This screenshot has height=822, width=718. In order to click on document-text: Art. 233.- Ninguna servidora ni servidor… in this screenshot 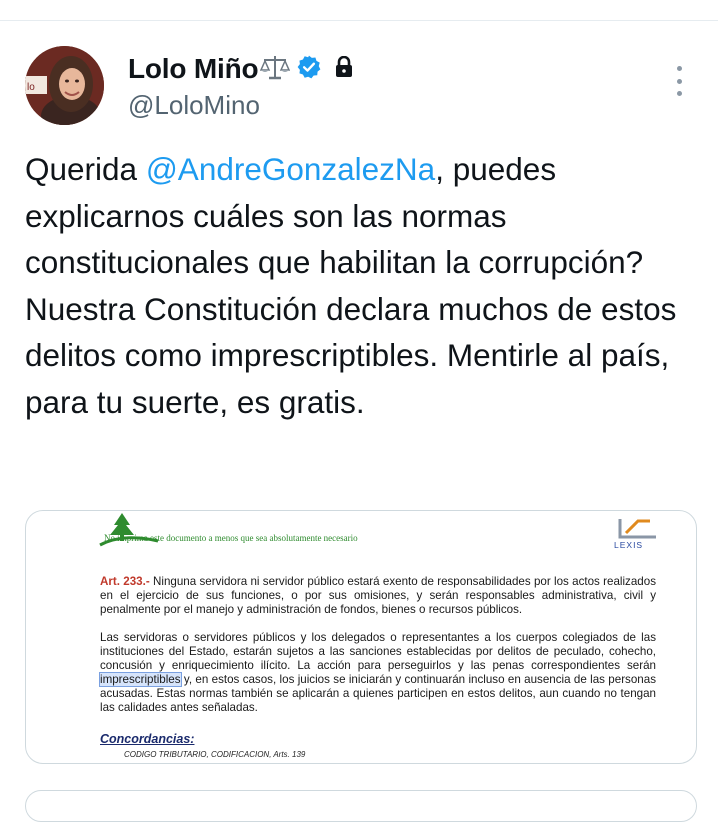, I will do `click(377, 652)`.